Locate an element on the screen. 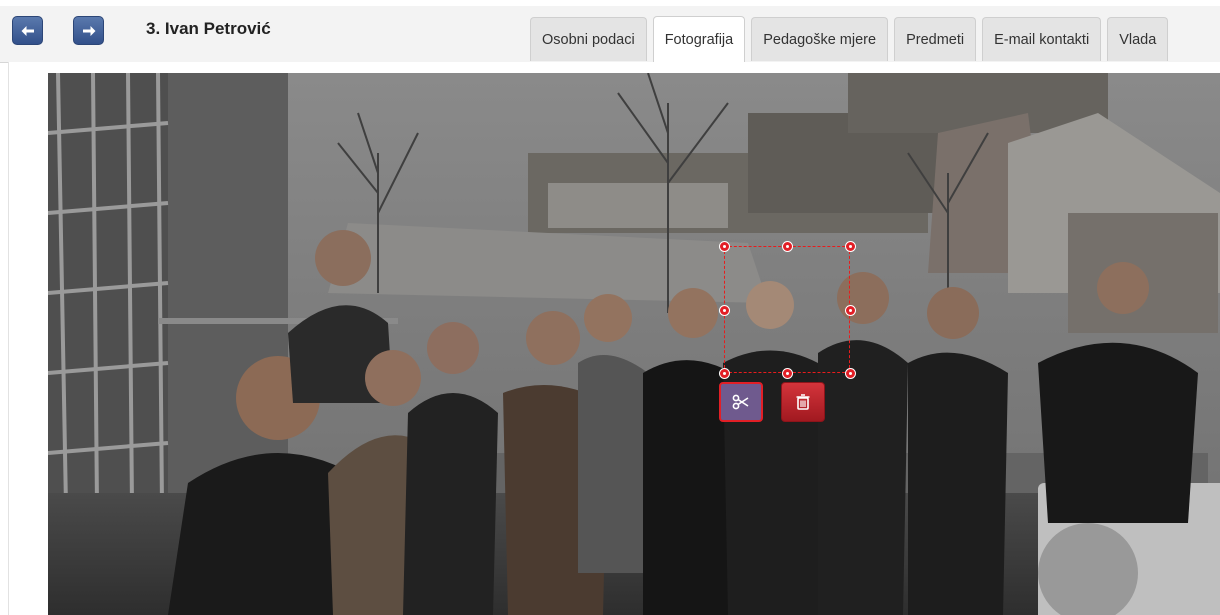 The height and width of the screenshot is (615, 1220). trash-icon is located at coordinates (803, 402).